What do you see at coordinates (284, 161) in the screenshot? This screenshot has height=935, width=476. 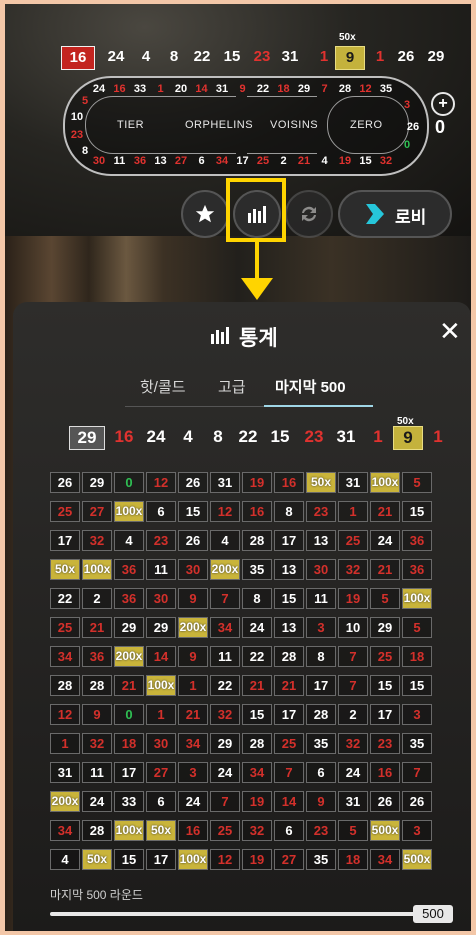 I see `racetrack-number: 2` at bounding box center [284, 161].